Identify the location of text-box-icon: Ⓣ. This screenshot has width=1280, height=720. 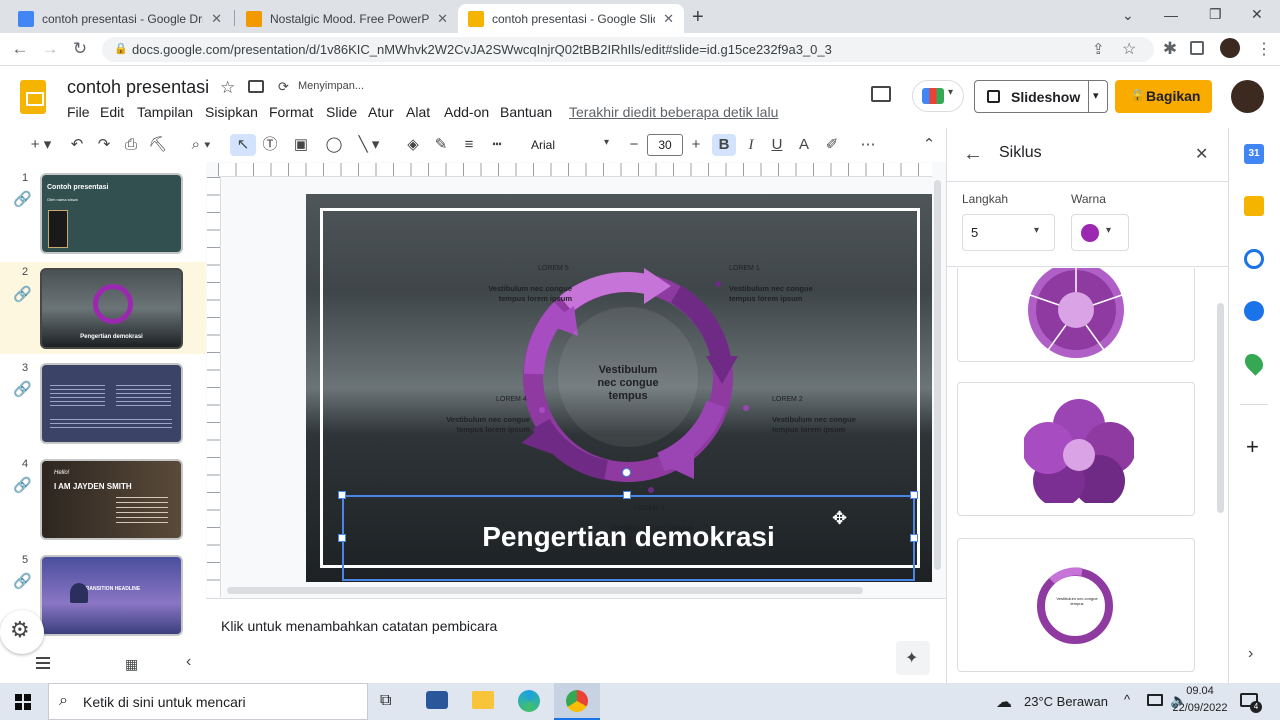
(270, 145).